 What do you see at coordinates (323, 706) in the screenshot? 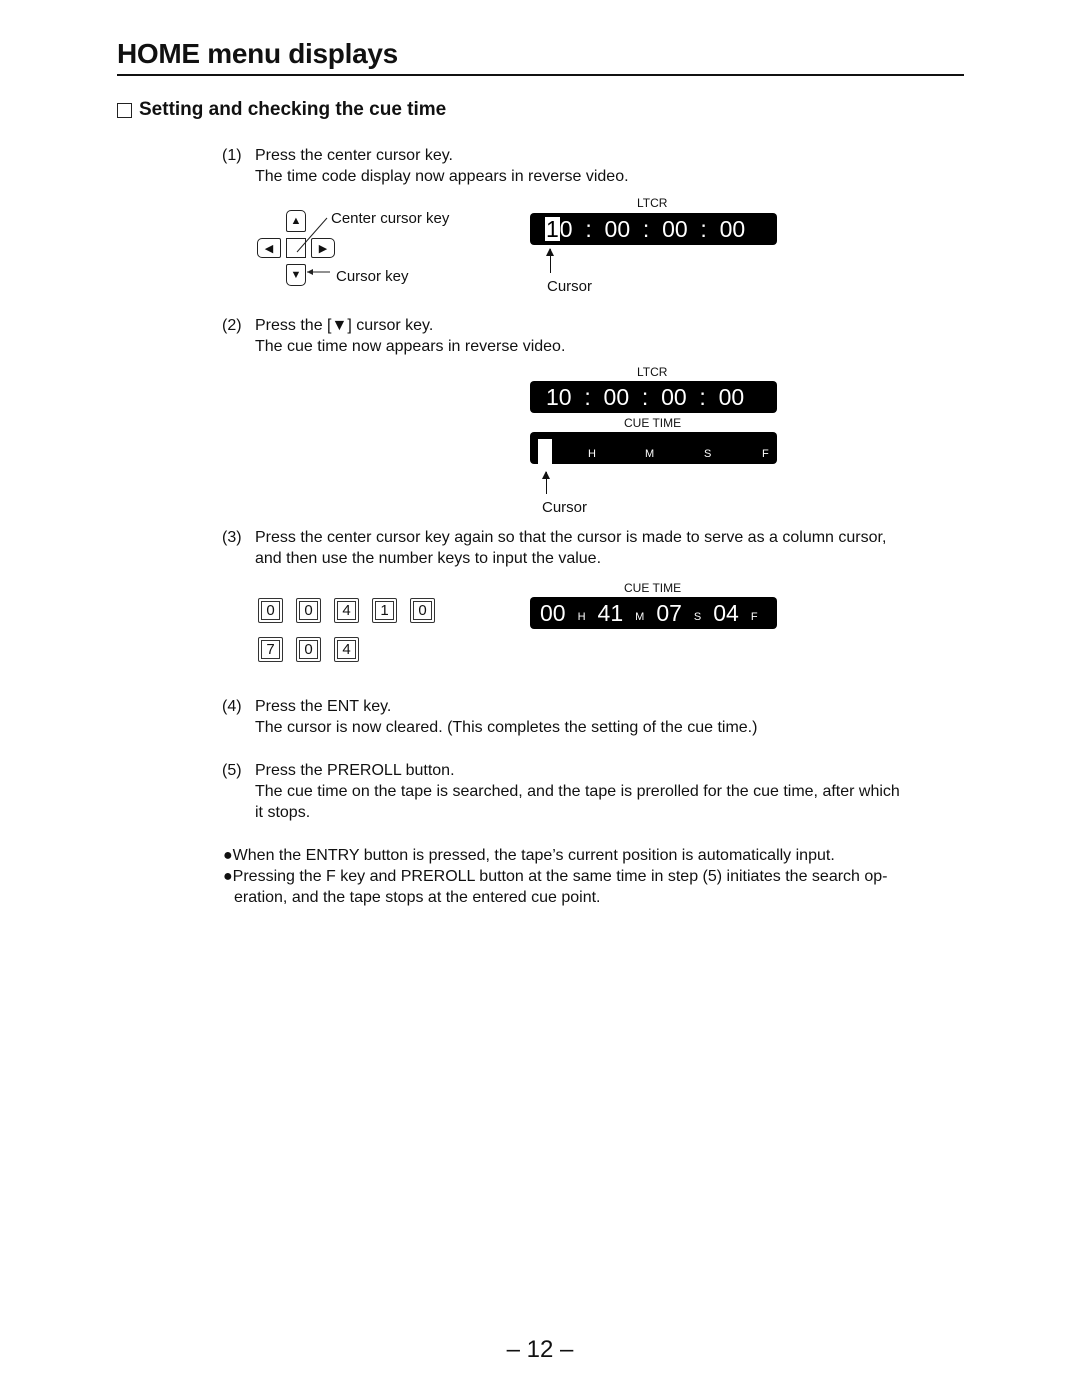
I see `step-4-line-1: Press the ENT key.` at bounding box center [323, 706].